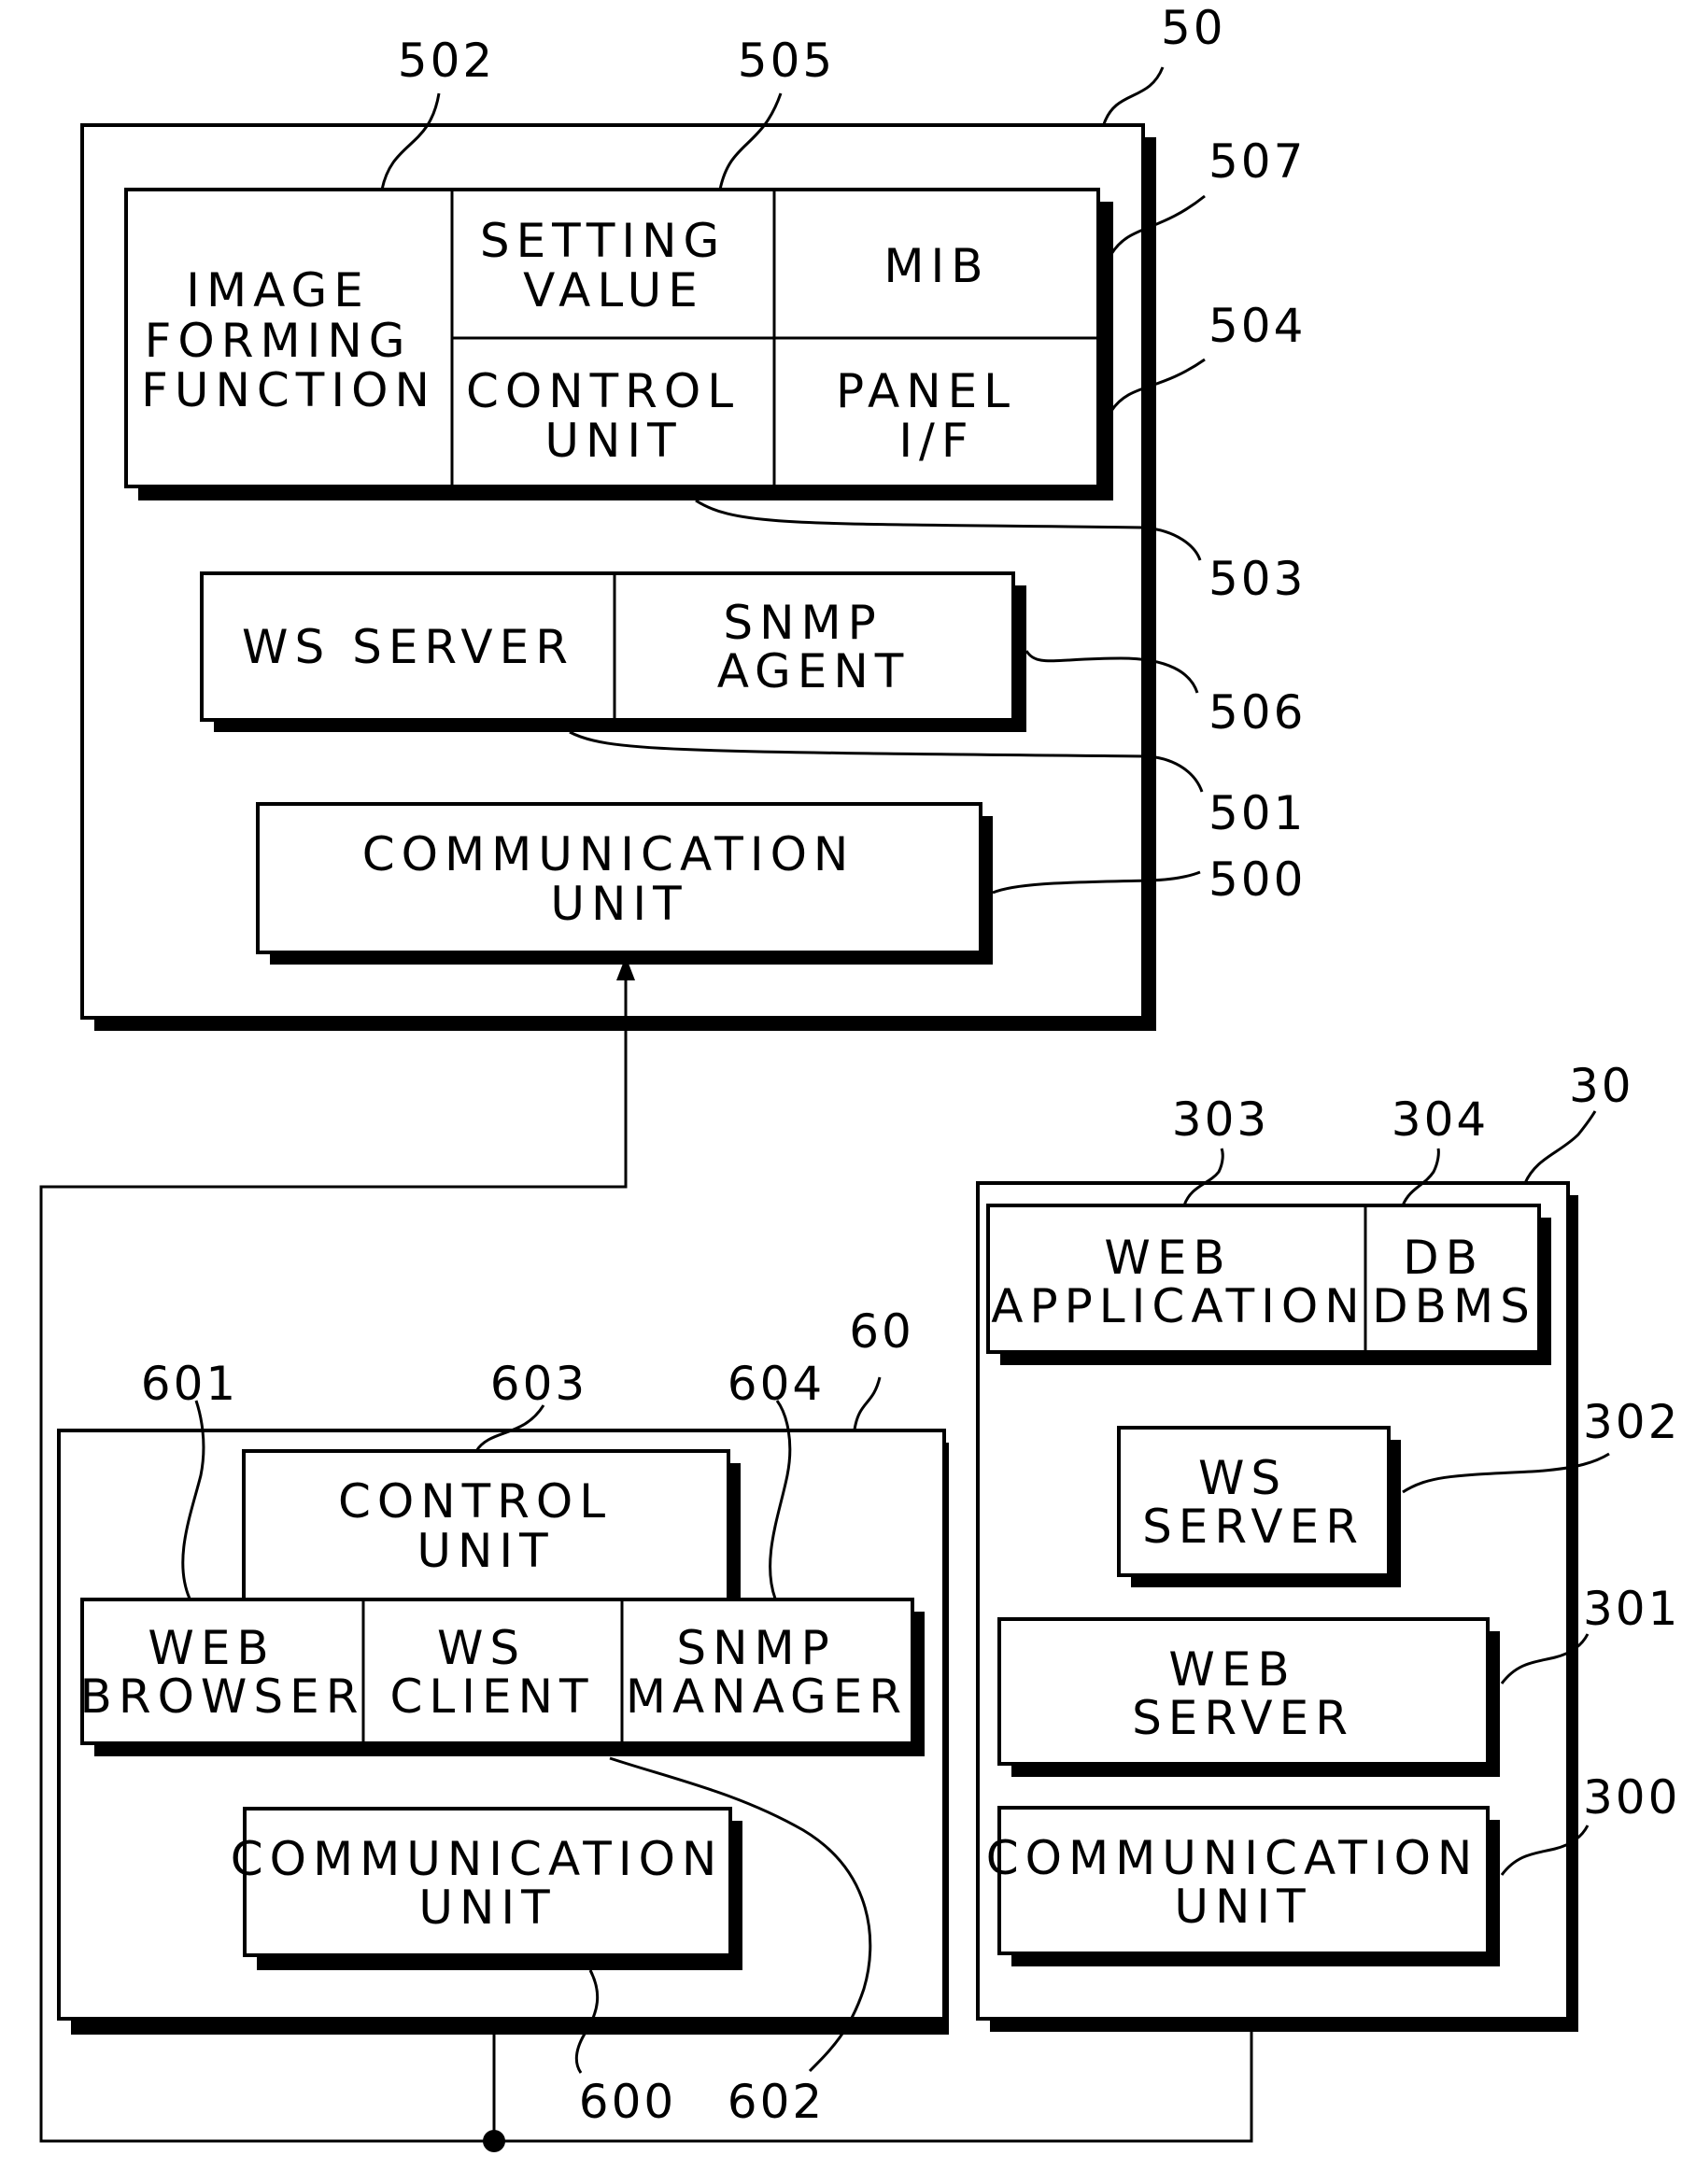 This screenshot has height=2184, width=1696. Describe the element at coordinates (446, 61) in the screenshot. I see `ref-502: 502` at that location.